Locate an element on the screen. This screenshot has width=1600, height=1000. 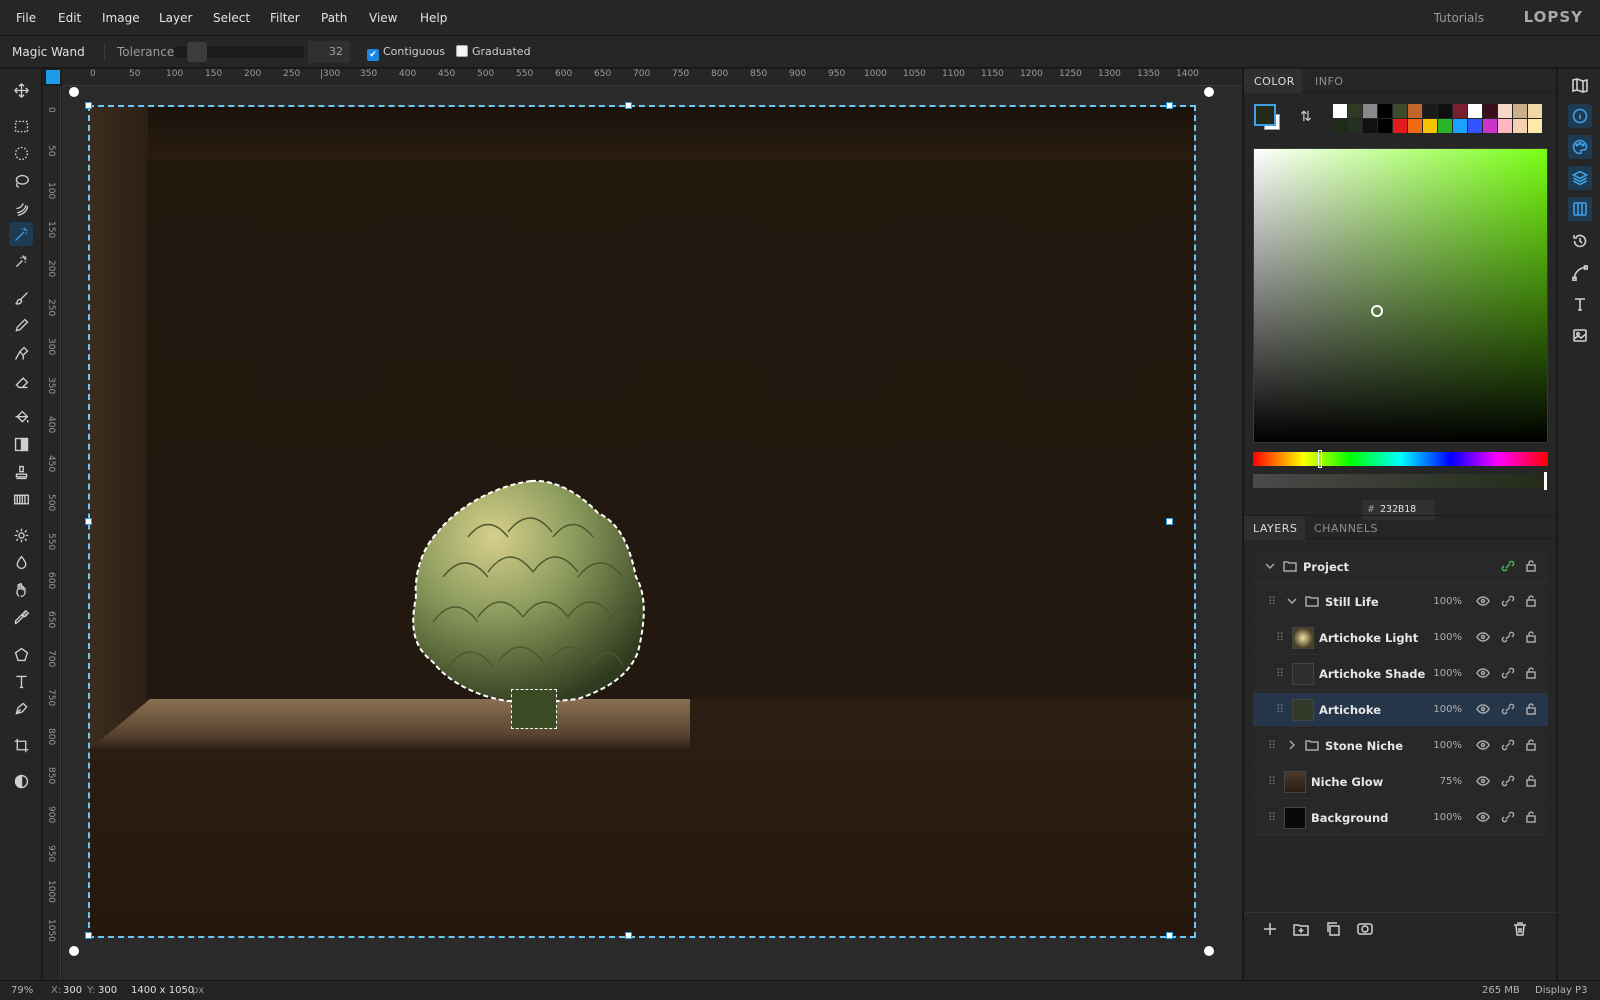
hue-slider-handle is located at coordinates (1320, 459).